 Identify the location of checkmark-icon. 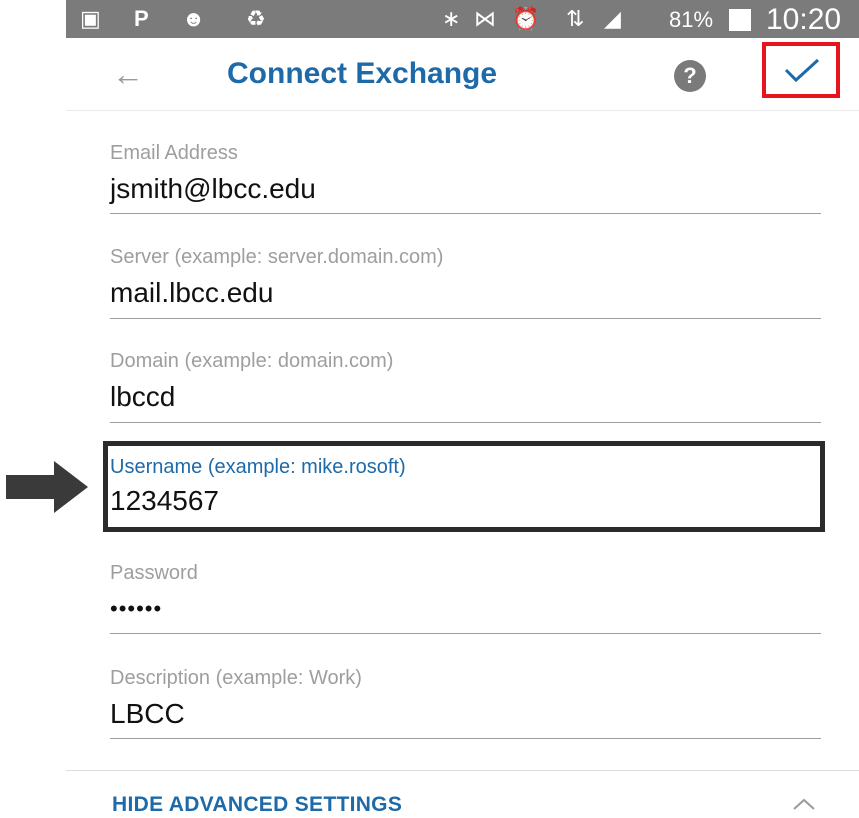
(802, 70).